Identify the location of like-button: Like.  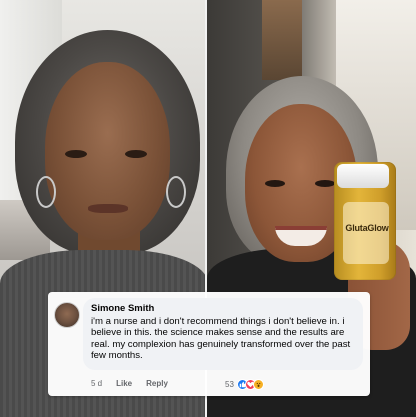
(124, 383).